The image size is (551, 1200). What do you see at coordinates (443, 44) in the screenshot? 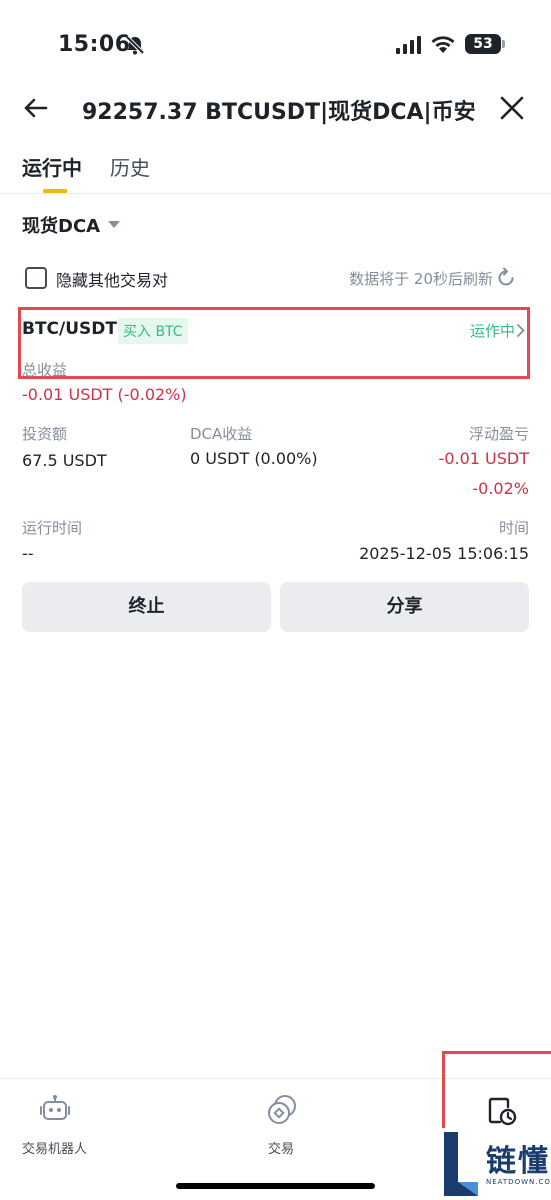
I see `wifi-icon` at bounding box center [443, 44].